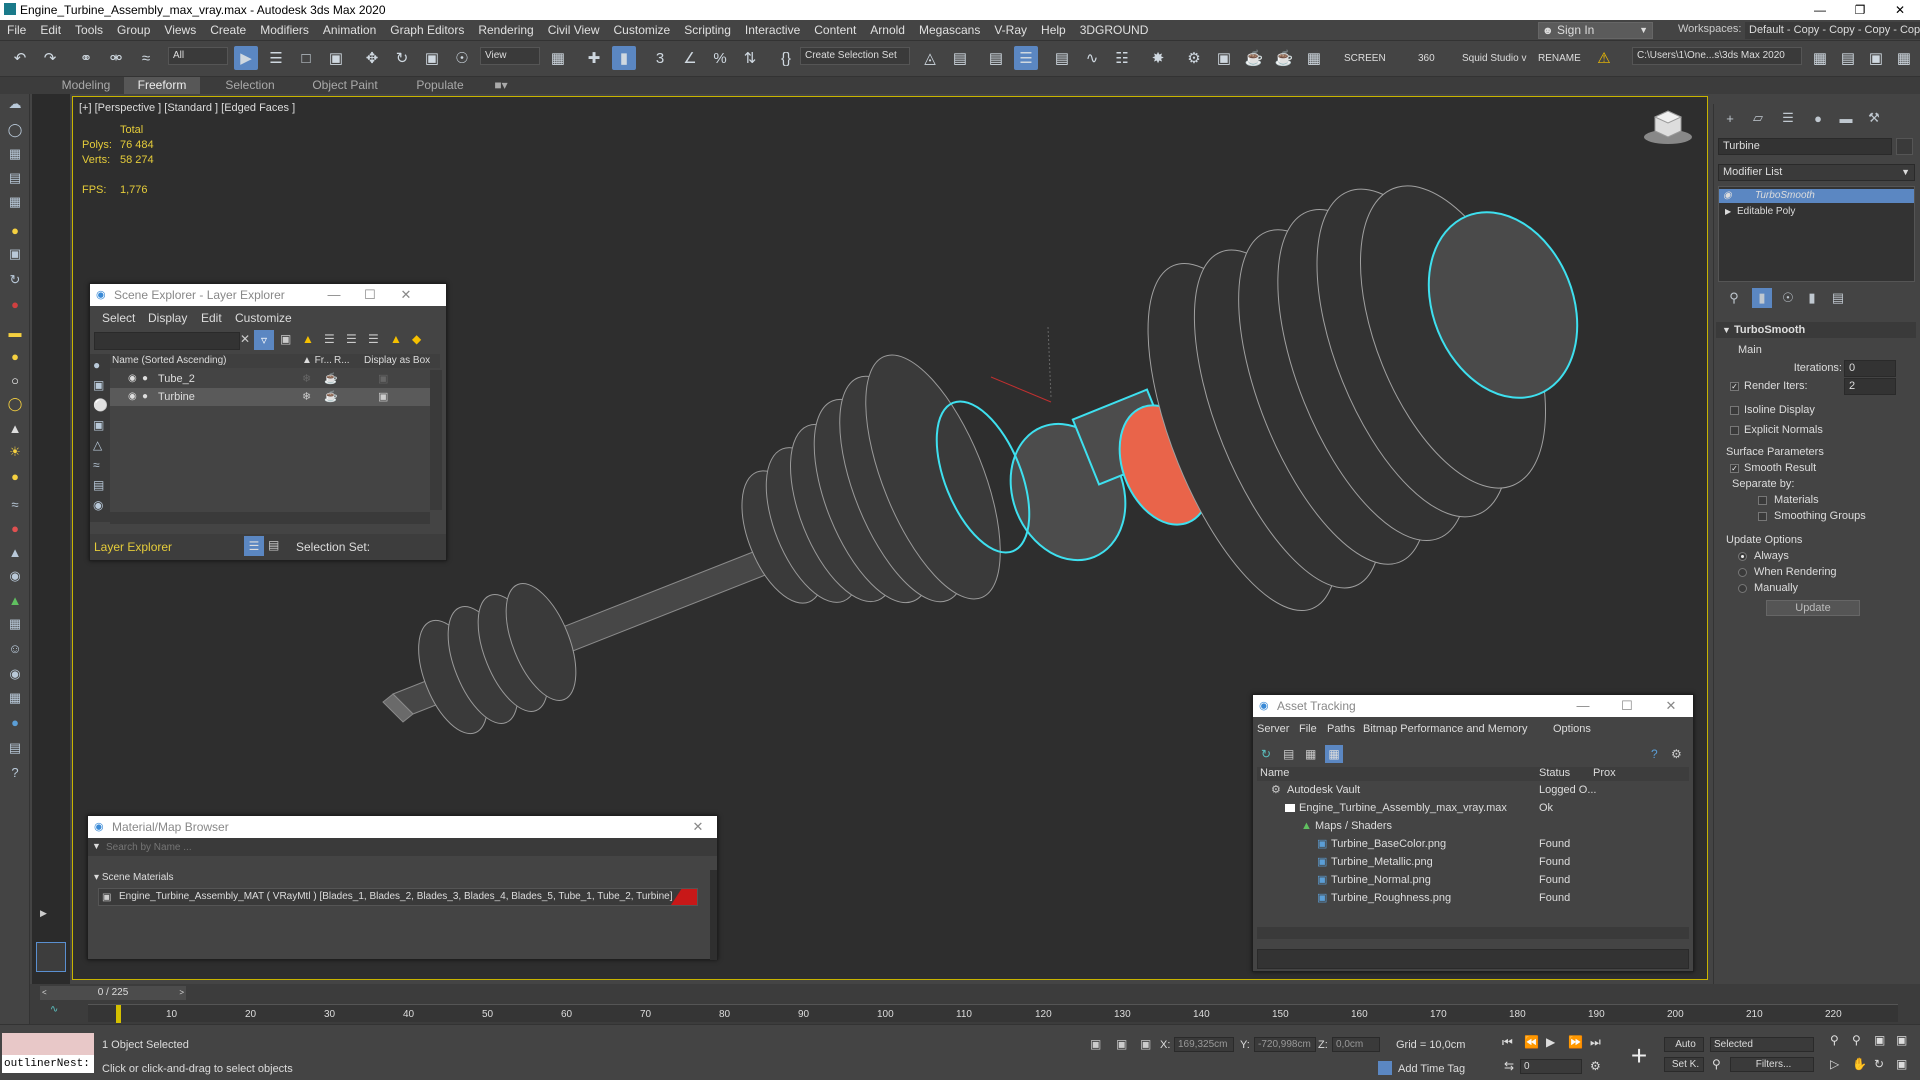 This screenshot has height=1080, width=1920. What do you see at coordinates (949, 30) in the screenshot?
I see `menu-megascans: Megascans` at bounding box center [949, 30].